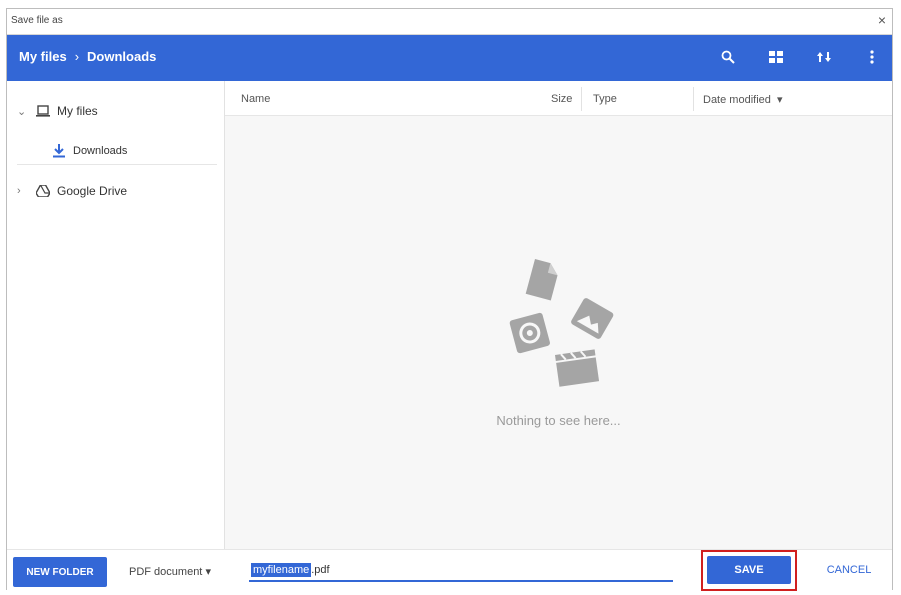 Image resolution: width=901 pixels, height=595 pixels. Describe the element at coordinates (77, 111) in the screenshot. I see `sidebar-item-label: My files` at that location.